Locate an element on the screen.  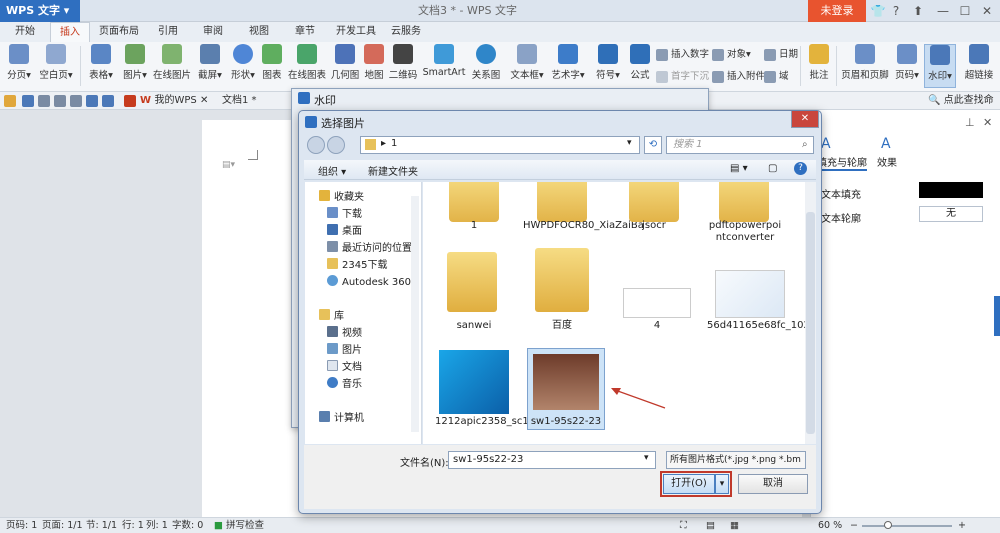
filetype-select: 所有图片格式(*.jpg *.png *.bm is located at coordinates (736, 460).